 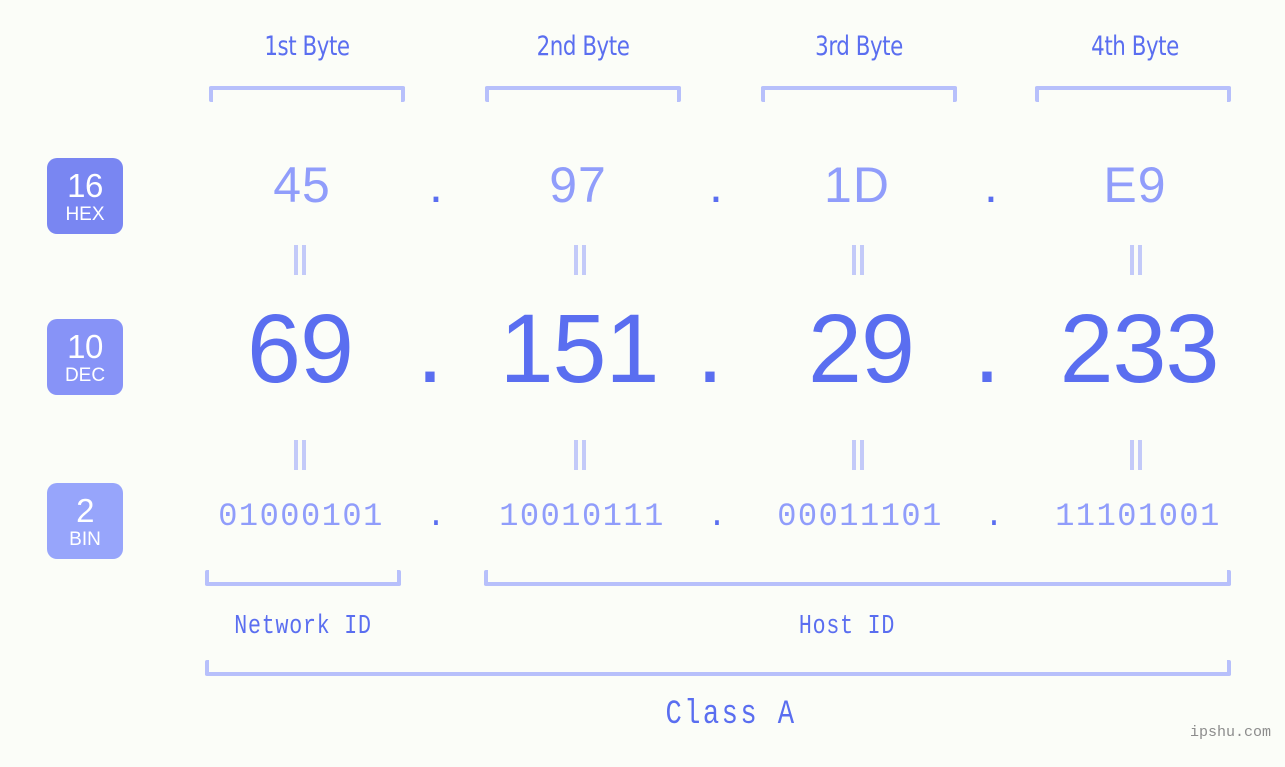 I want to click on dec-byte-3: 29, so click(x=861, y=348).